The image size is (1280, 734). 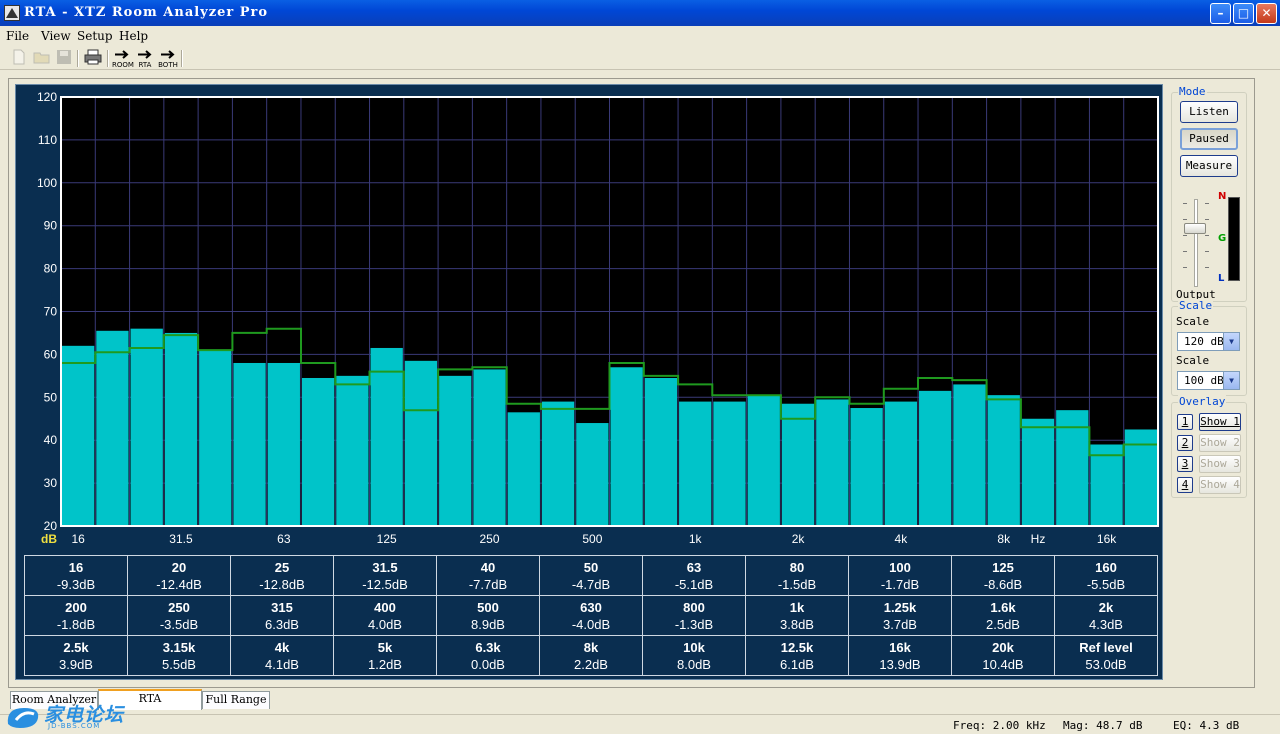 I want to click on both-button: BOTH, so click(x=168, y=59).